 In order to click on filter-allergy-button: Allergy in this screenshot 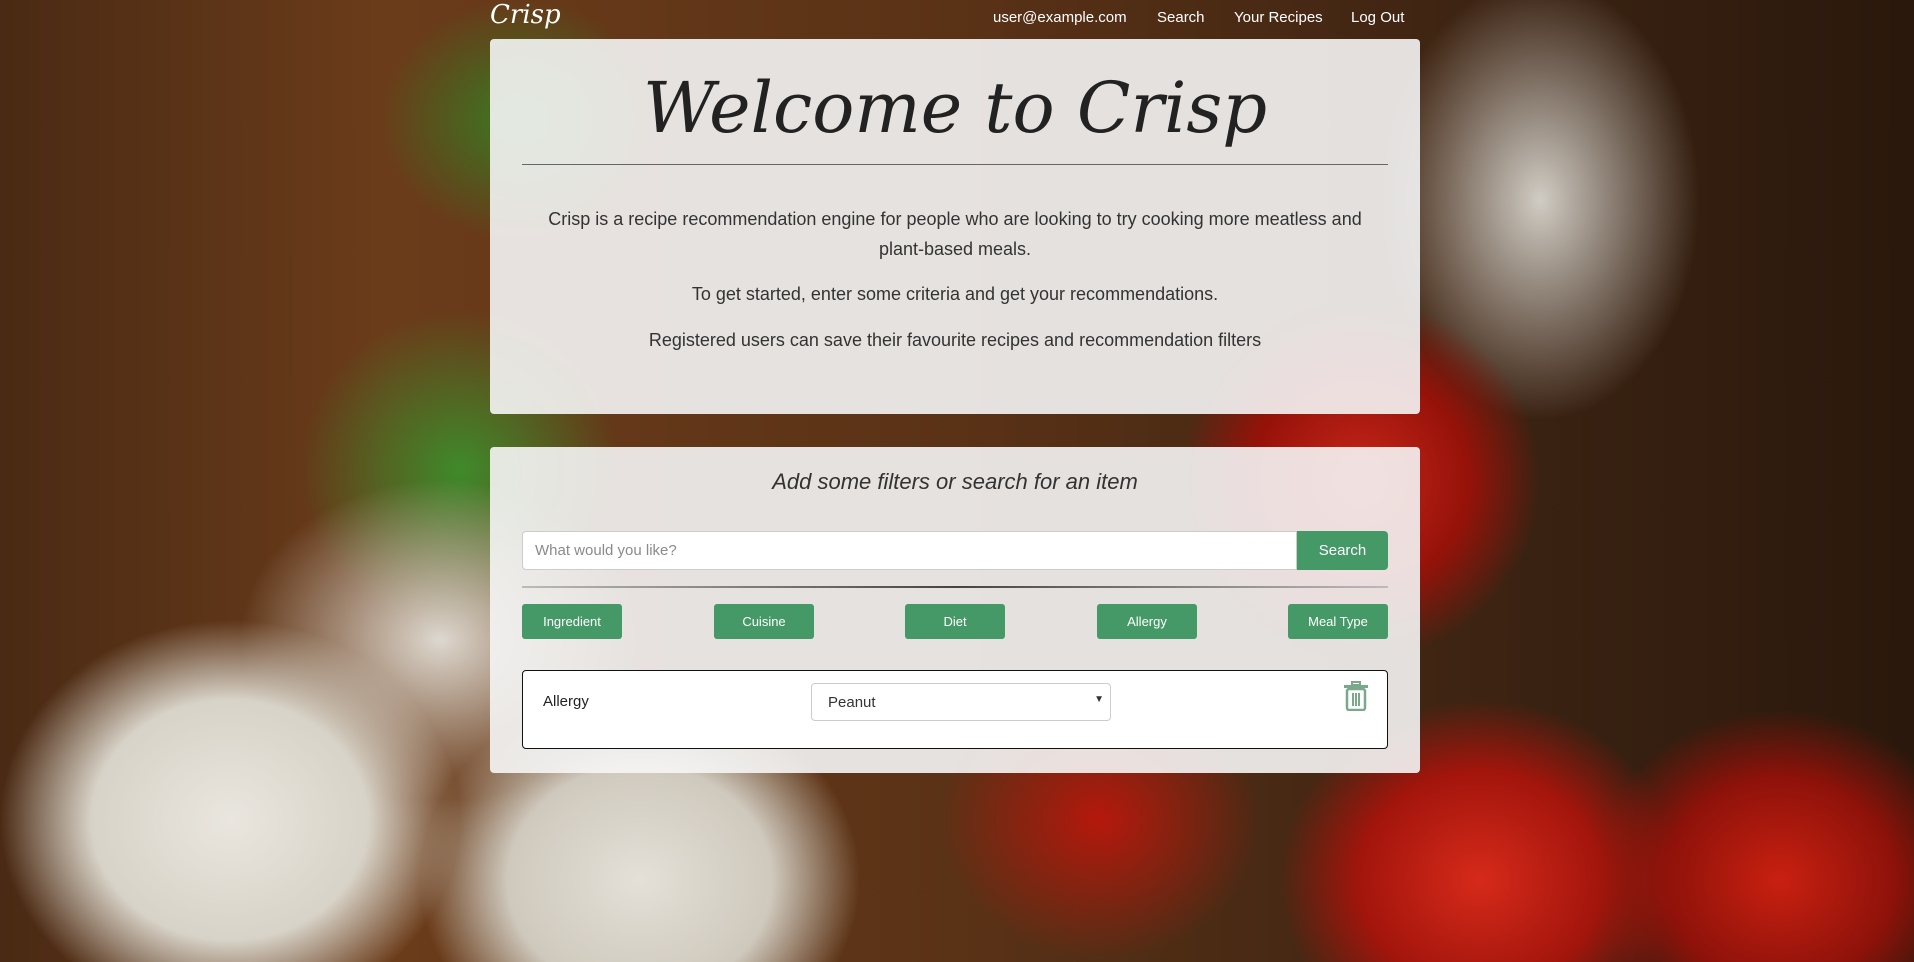, I will do `click(1147, 621)`.